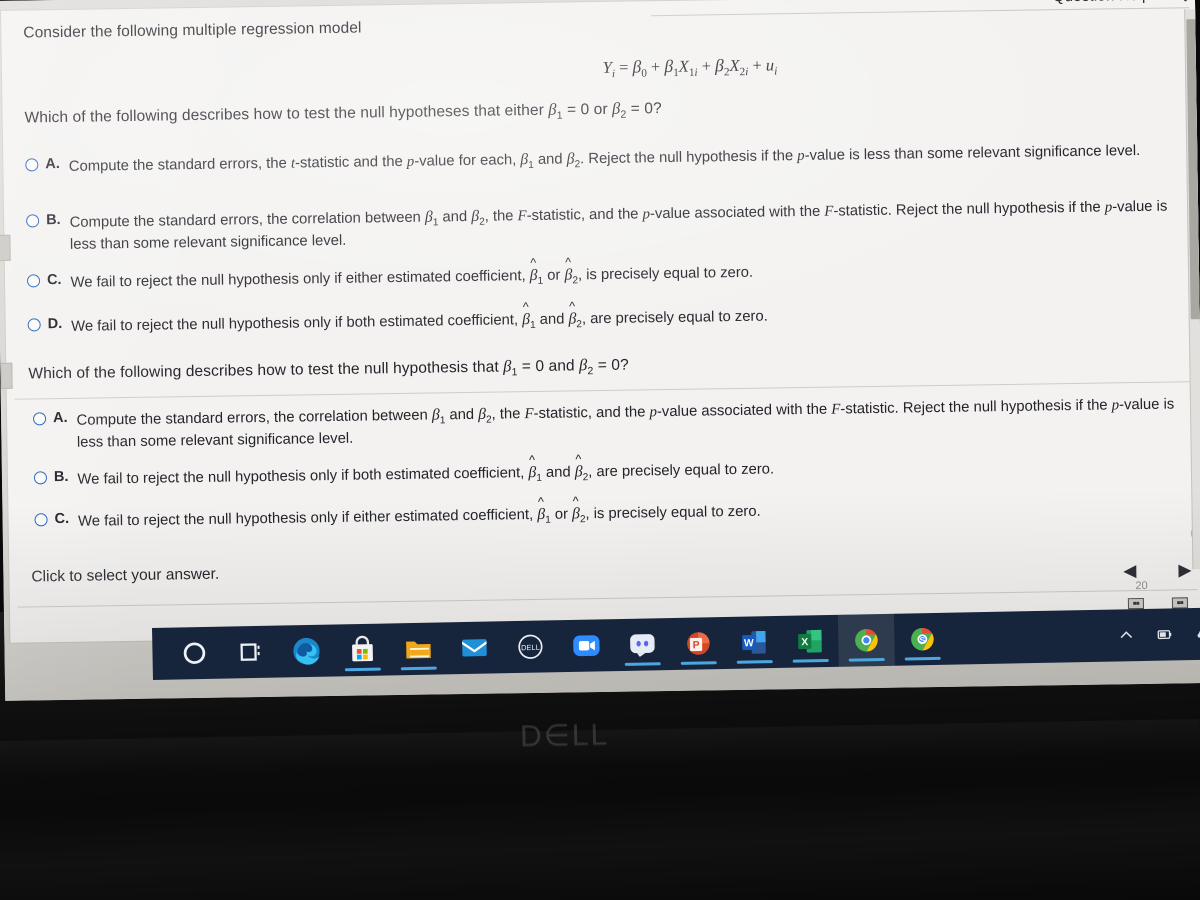 The image size is (1200, 900). I want to click on svg-text: P, so click(696, 645).